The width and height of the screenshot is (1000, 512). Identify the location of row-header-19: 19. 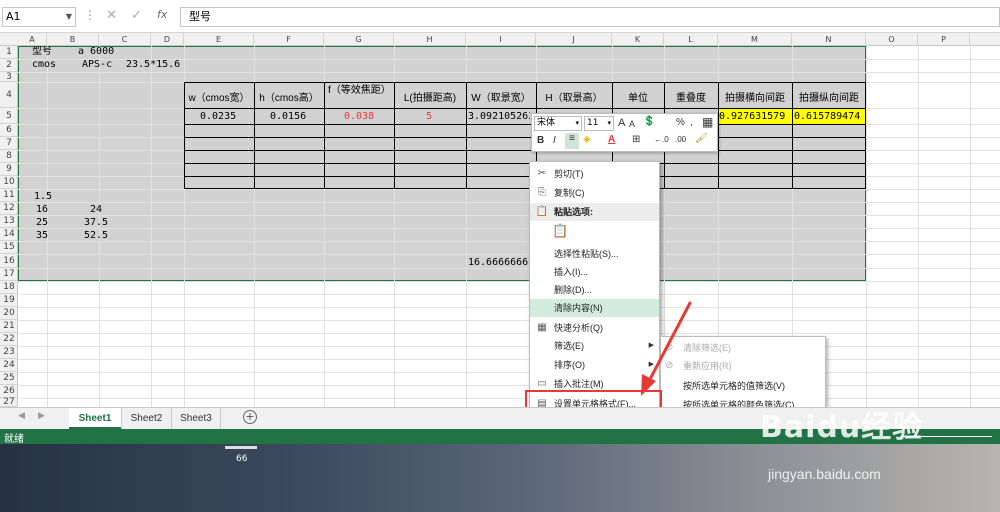
(9, 300).